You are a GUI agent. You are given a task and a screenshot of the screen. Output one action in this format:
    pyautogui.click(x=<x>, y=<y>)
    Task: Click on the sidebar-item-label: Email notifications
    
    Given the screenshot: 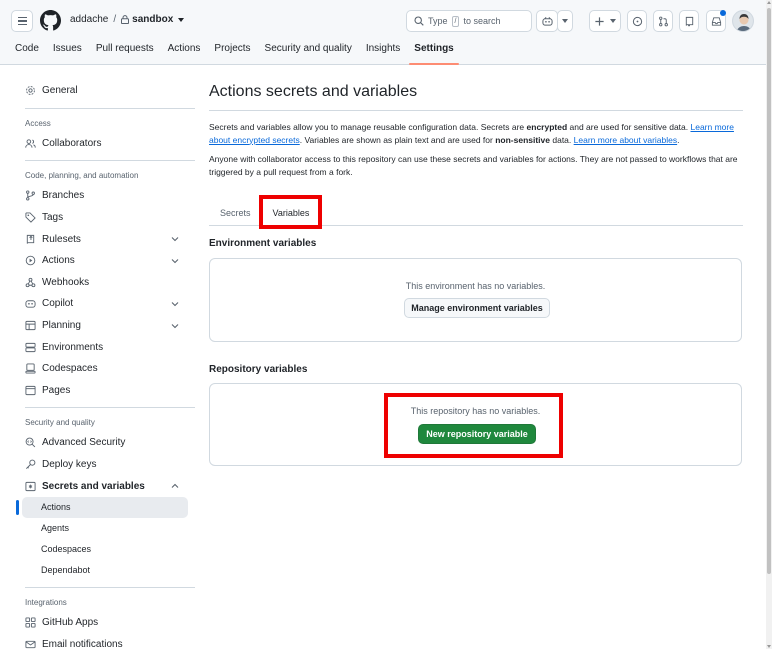 What is the action you would take?
    pyautogui.click(x=82, y=643)
    